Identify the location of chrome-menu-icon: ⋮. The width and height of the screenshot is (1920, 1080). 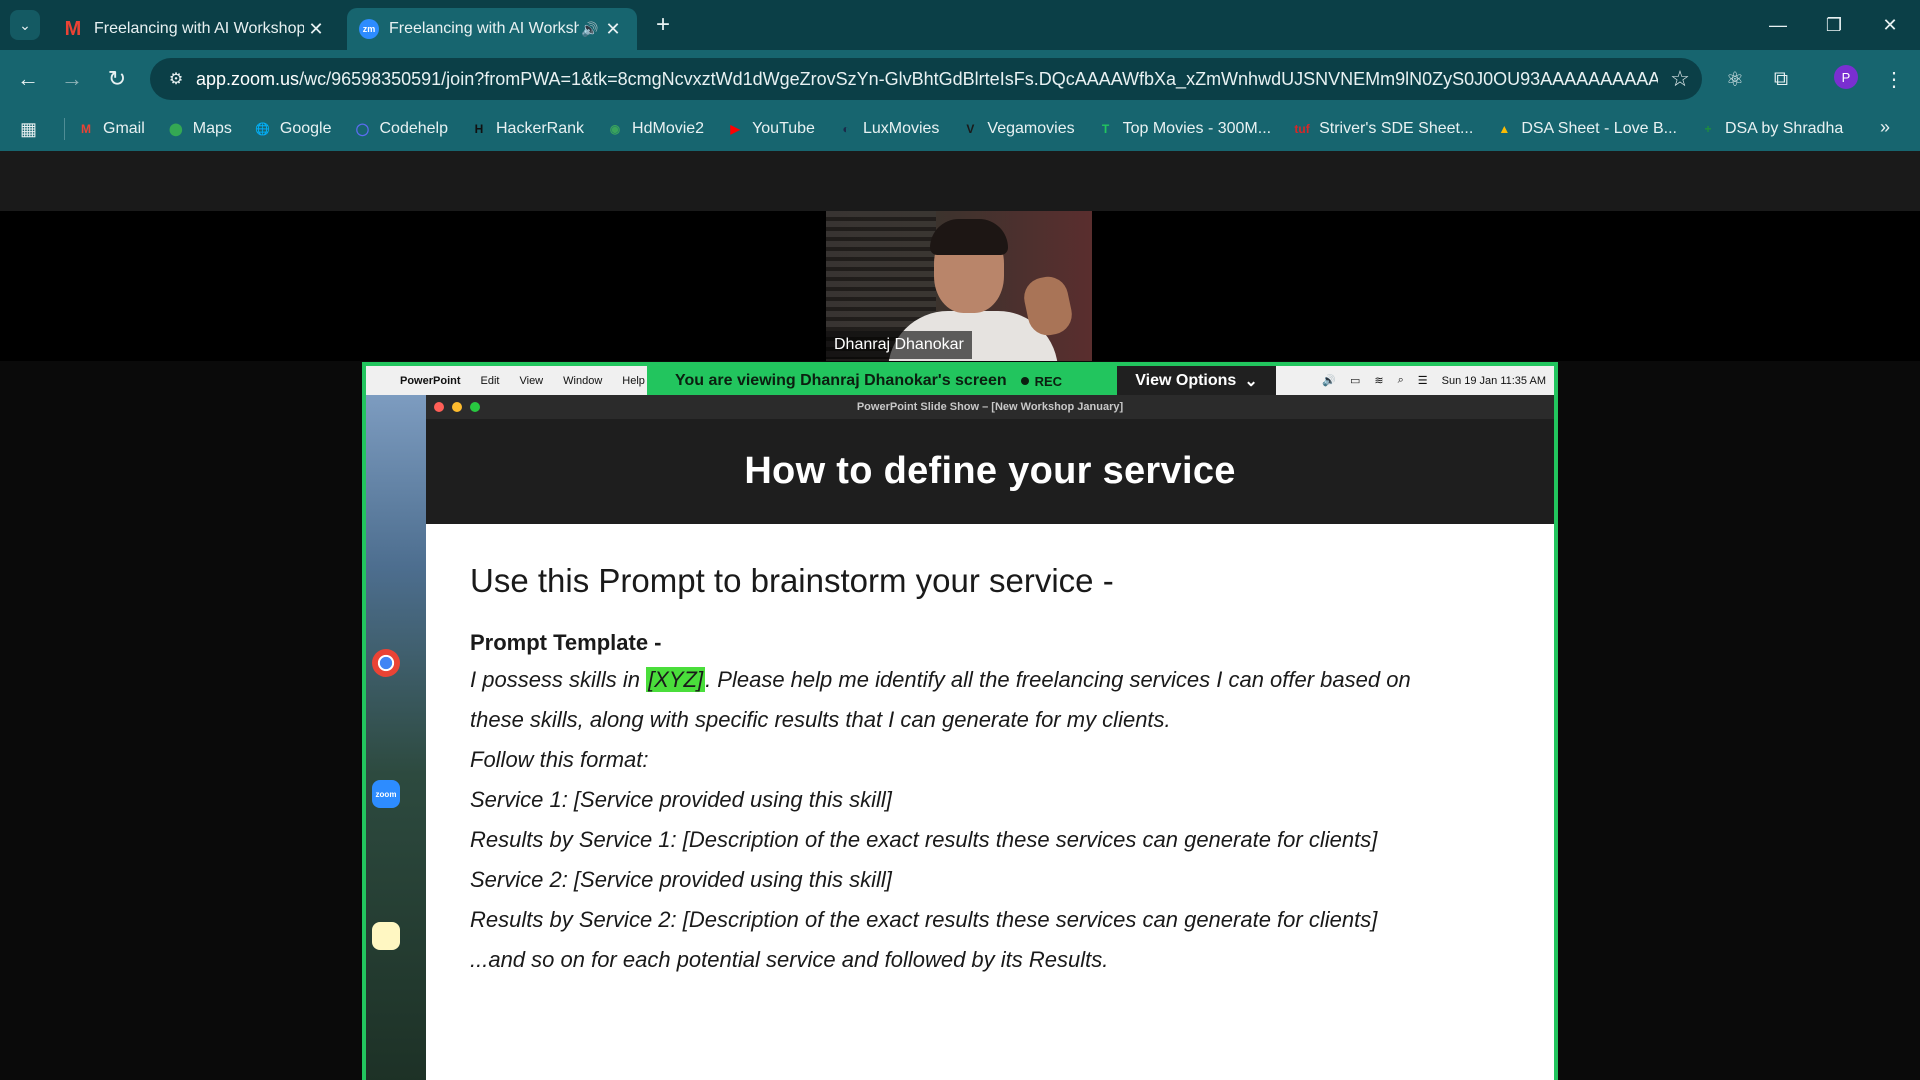
(1894, 79).